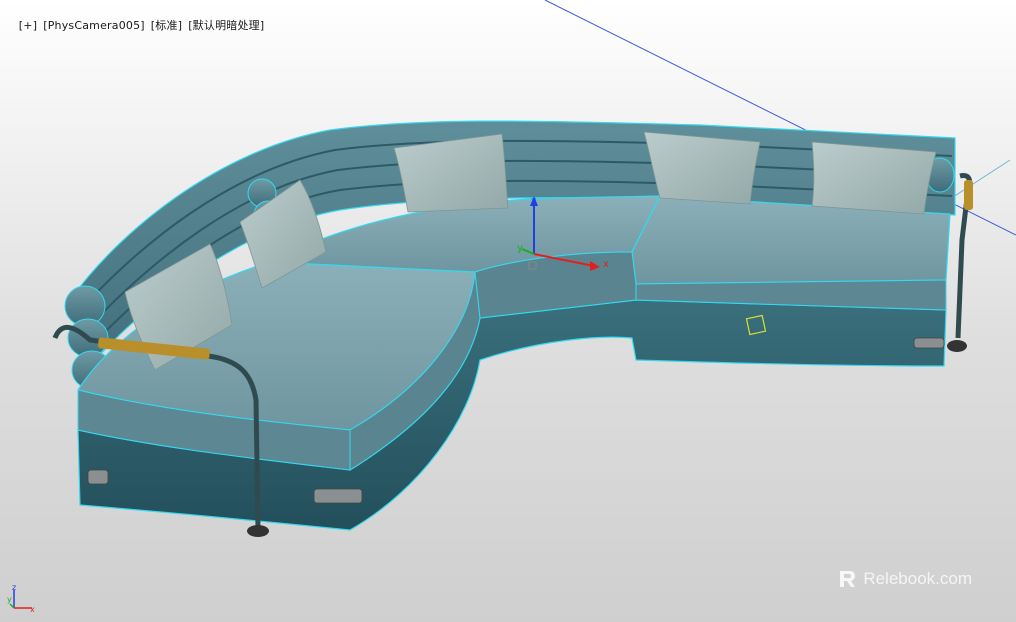  I want to click on watermark: Relebook.com, so click(904, 579).